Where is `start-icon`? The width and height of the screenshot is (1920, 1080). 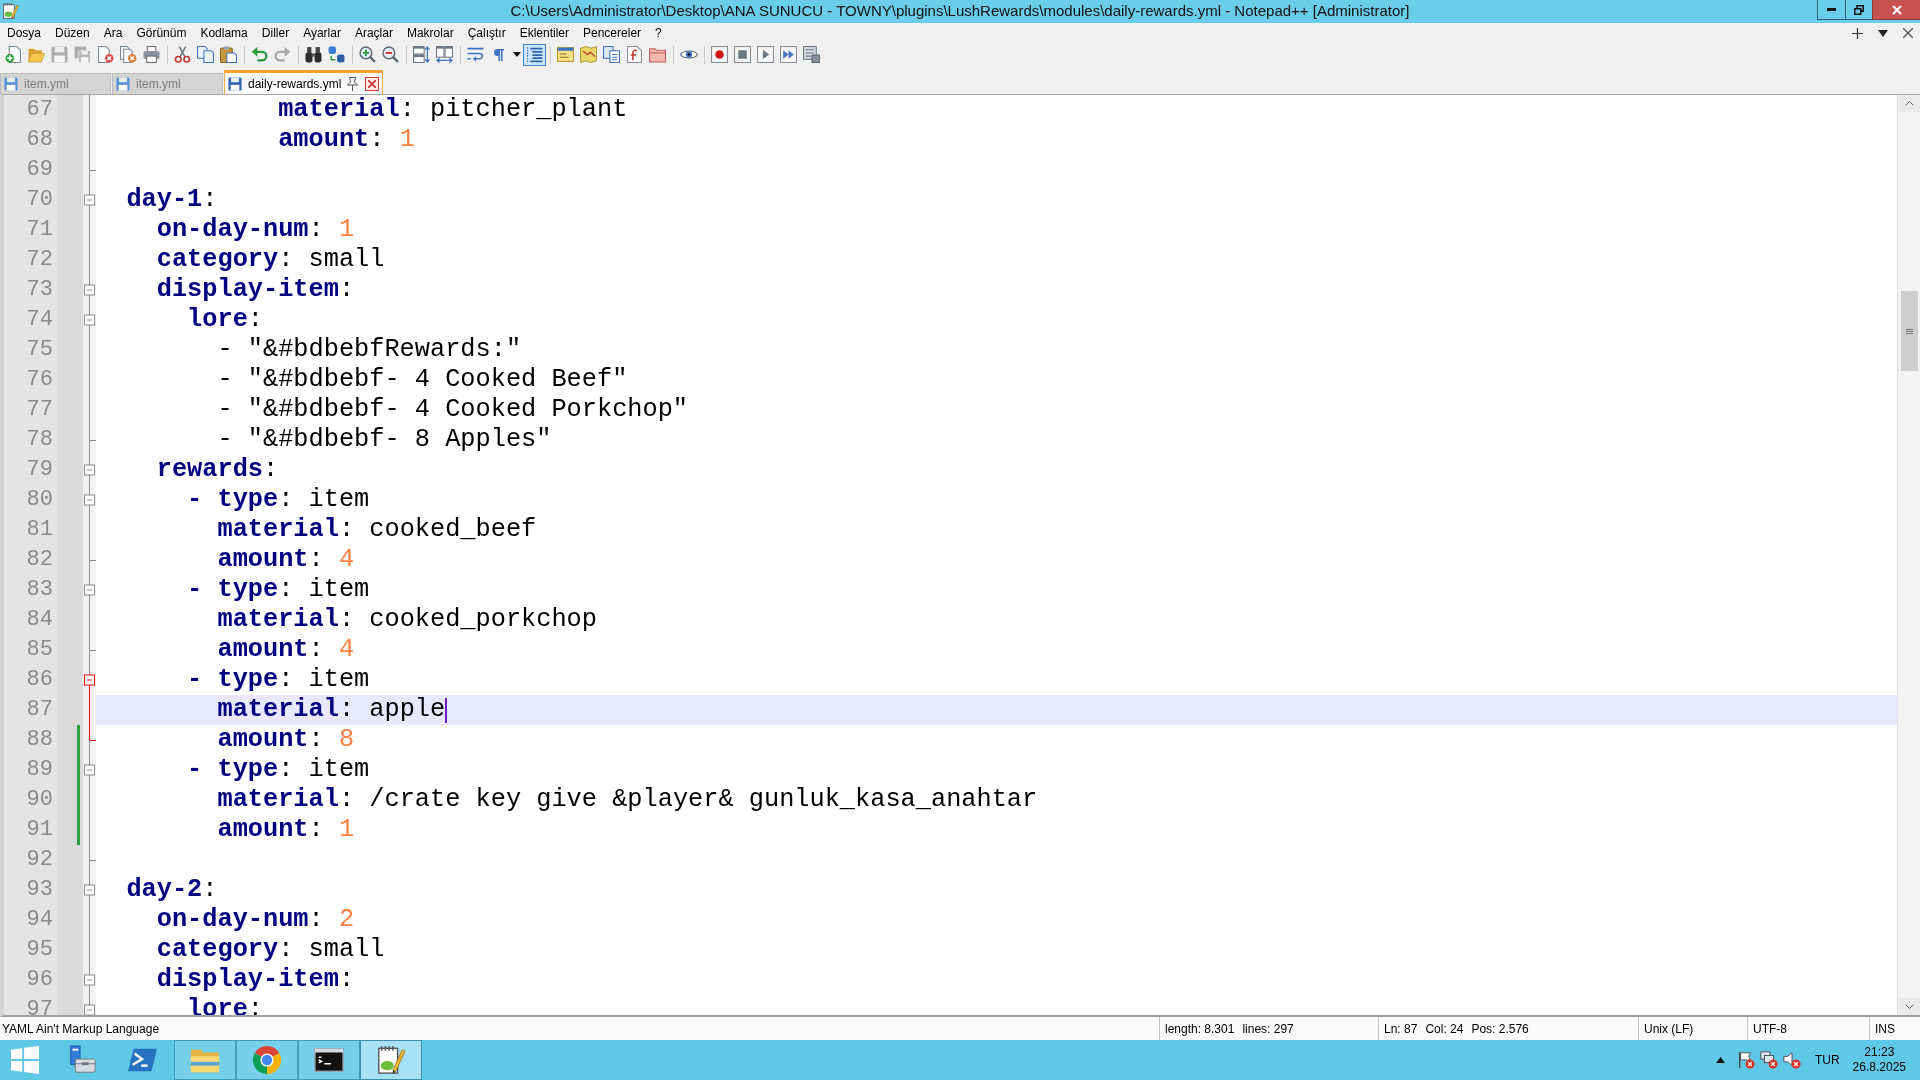
start-icon is located at coordinates (25, 1060).